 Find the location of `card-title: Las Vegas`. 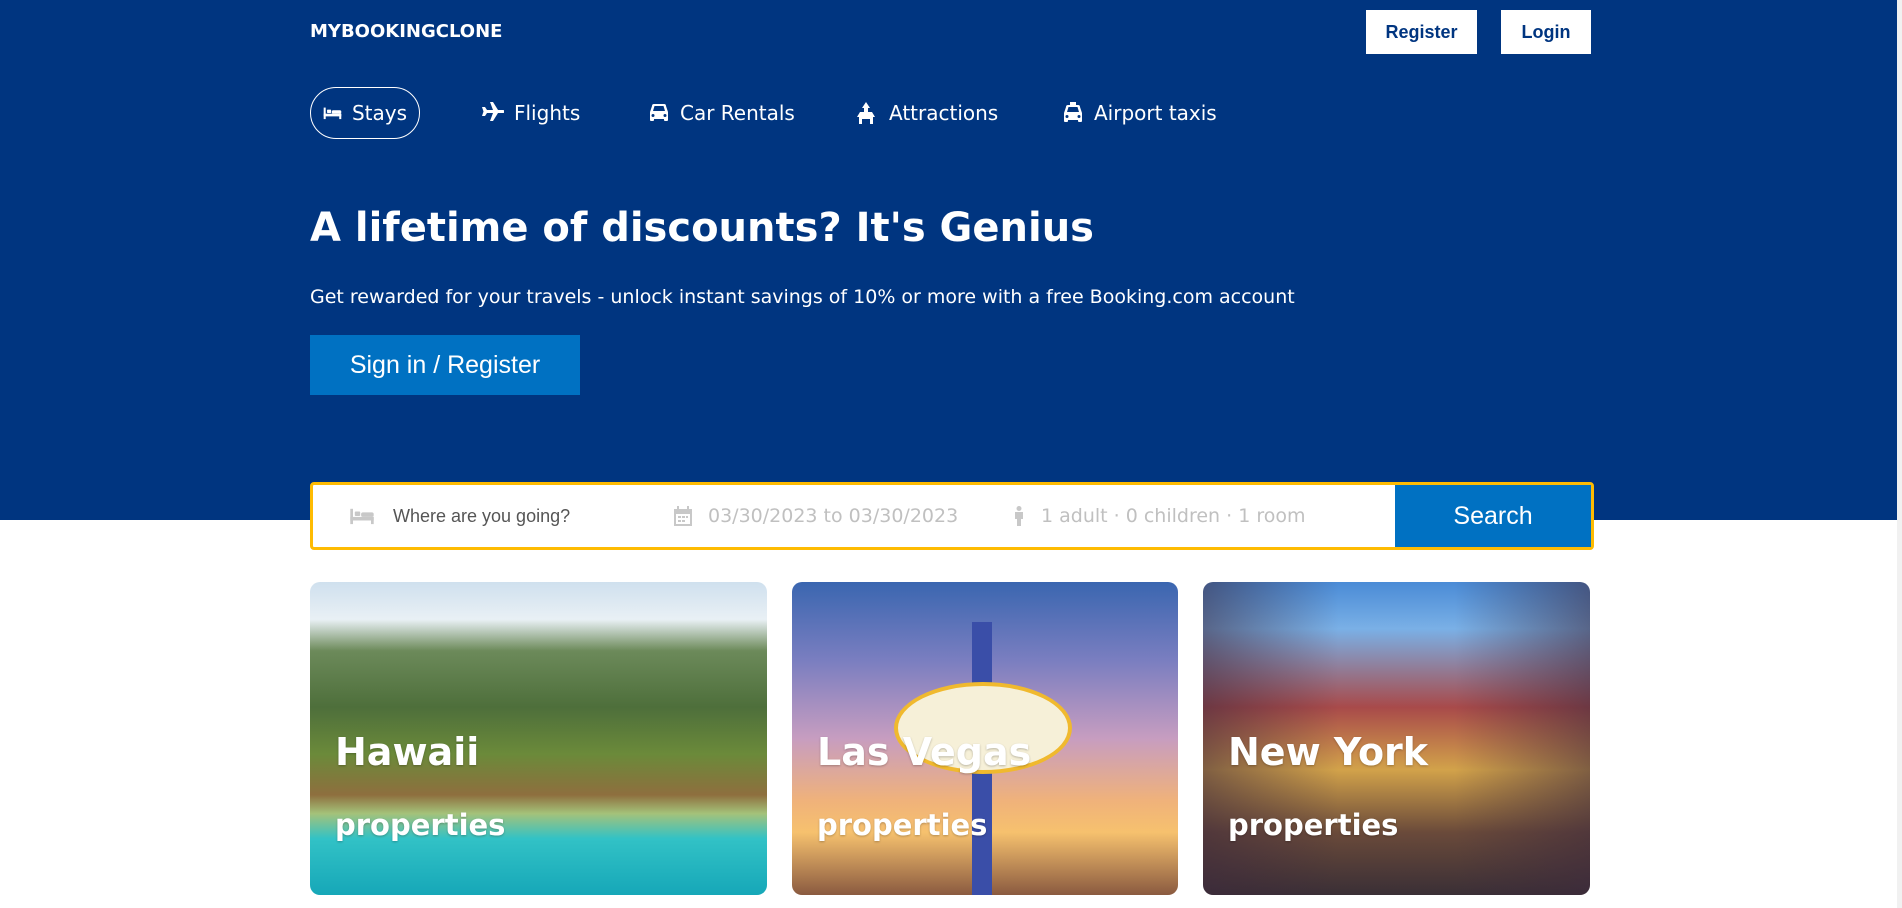

card-title: Las Vegas is located at coordinates (924, 752).